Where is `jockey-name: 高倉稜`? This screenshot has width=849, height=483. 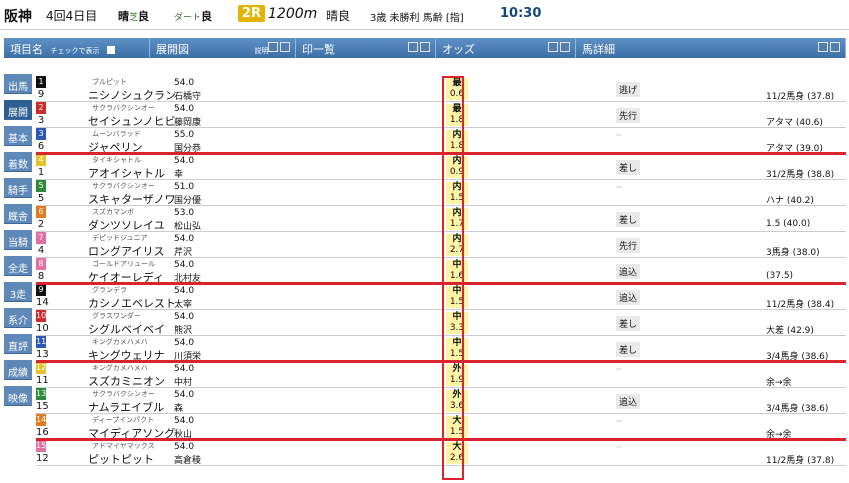 jockey-name: 高倉稜 is located at coordinates (187, 459).